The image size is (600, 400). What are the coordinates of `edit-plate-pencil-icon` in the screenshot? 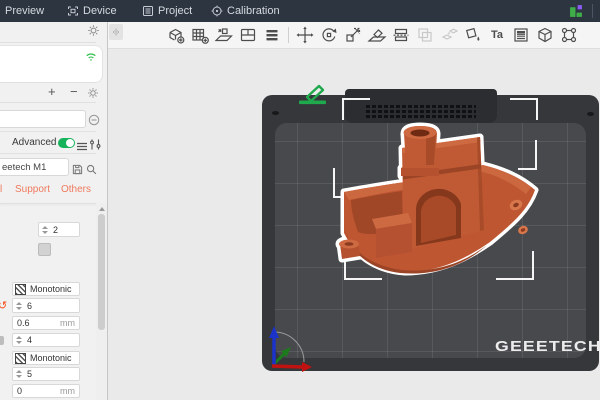 It's located at (314, 93).